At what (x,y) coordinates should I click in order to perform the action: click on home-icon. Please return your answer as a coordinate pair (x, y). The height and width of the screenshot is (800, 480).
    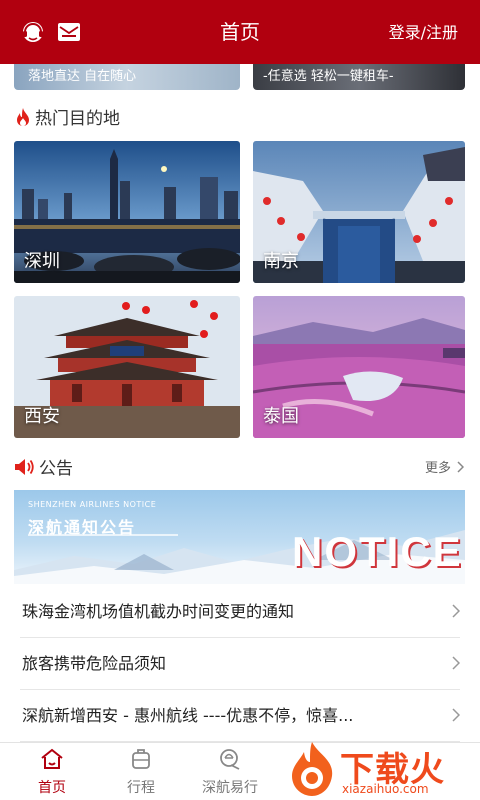
    Looking at the image, I should click on (52, 758).